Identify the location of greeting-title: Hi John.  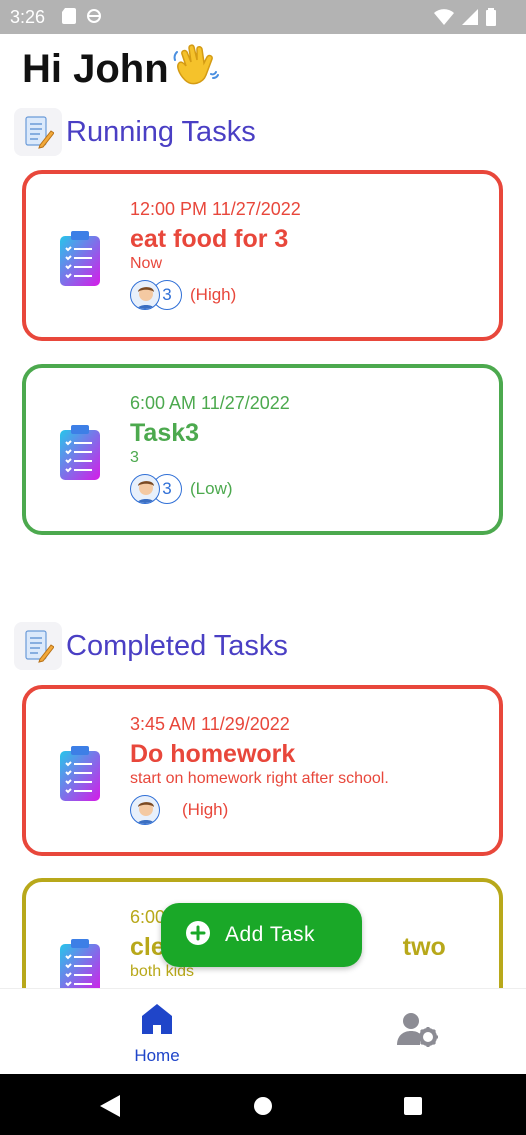
(120, 69).